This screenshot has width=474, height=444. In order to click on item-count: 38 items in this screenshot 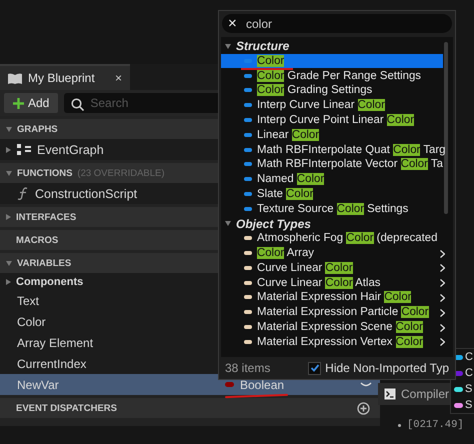, I will do `click(248, 368)`.